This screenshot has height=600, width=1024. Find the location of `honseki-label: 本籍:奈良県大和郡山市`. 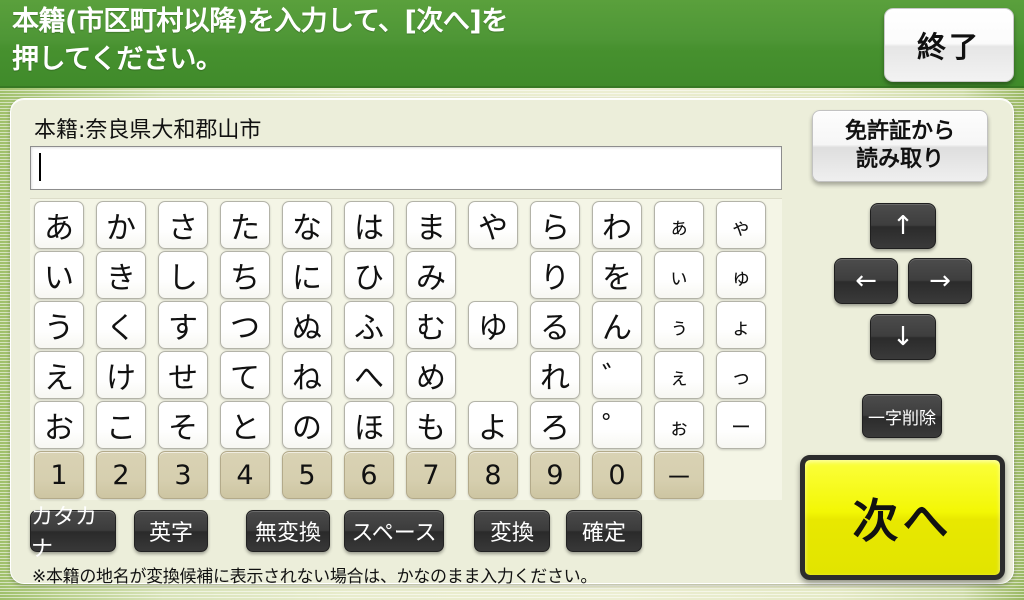

honseki-label: 本籍:奈良県大和郡山市 is located at coordinates (148, 130).